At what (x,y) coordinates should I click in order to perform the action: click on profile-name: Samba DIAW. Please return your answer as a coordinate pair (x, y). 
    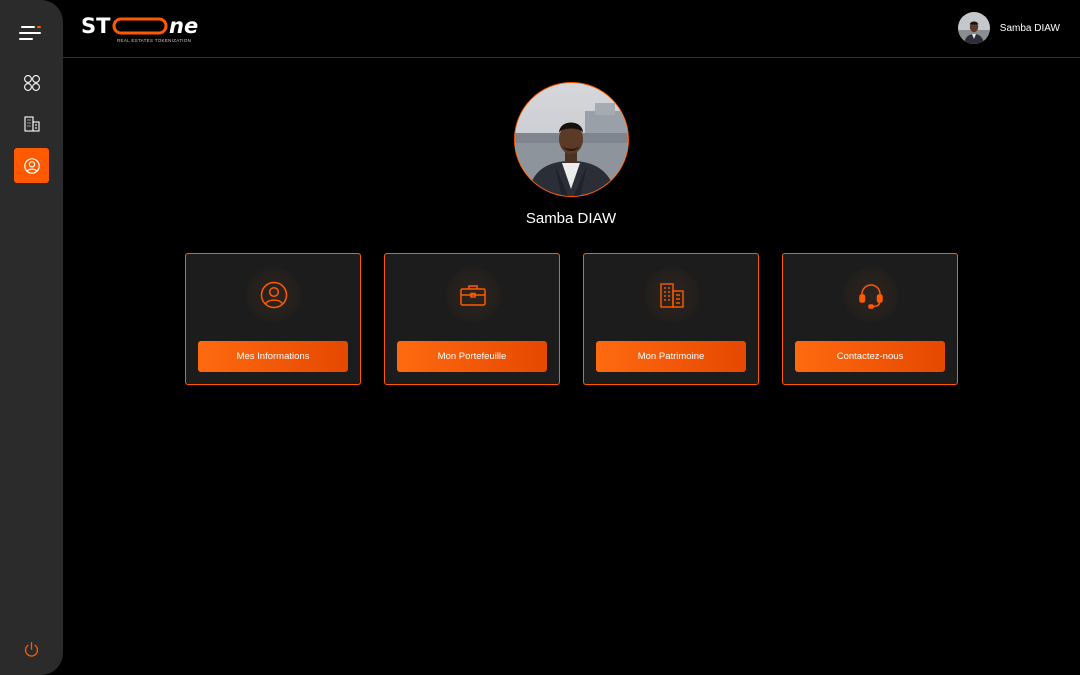
    Looking at the image, I should click on (571, 218).